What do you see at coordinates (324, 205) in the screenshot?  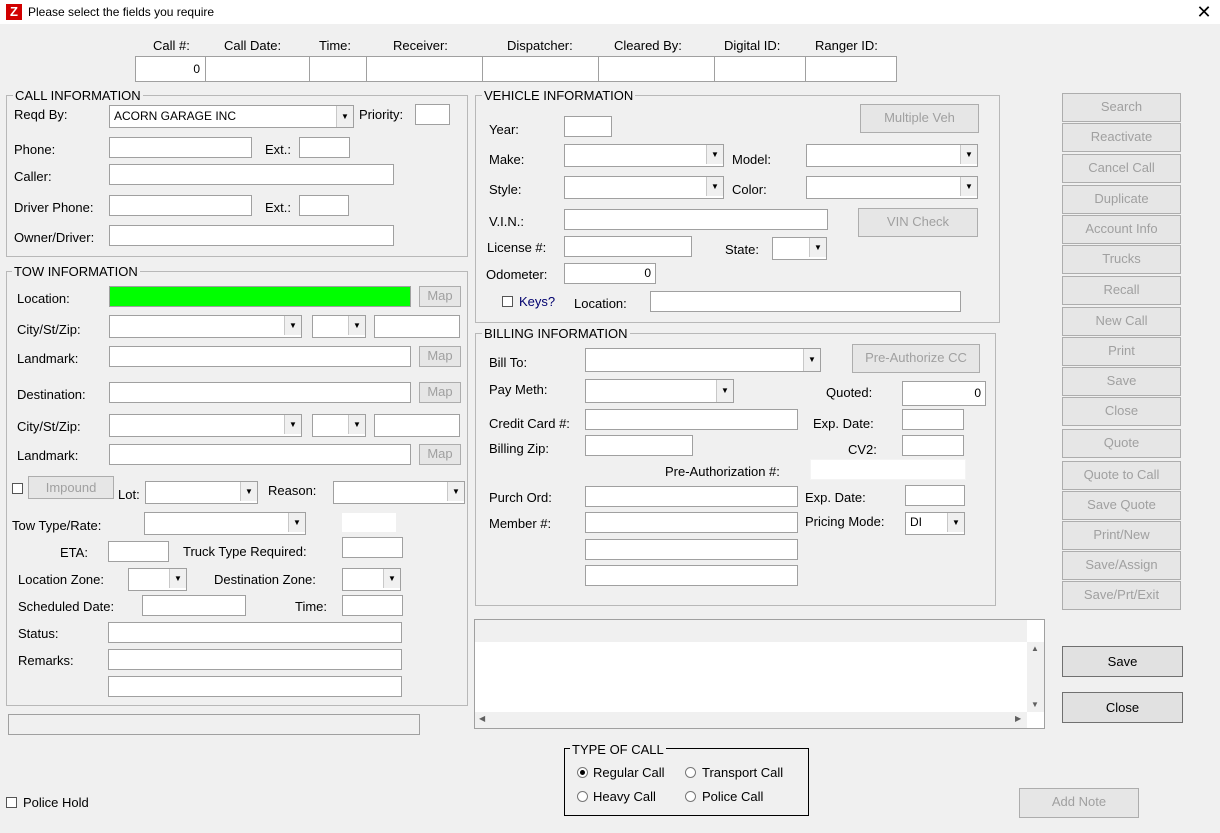 I see `ext2-field` at bounding box center [324, 205].